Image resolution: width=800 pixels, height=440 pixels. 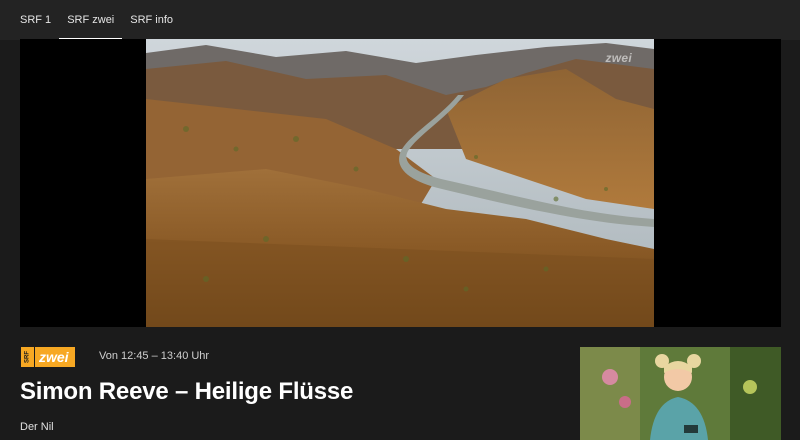 I want to click on logo-zwei: zwei, so click(x=55, y=357).